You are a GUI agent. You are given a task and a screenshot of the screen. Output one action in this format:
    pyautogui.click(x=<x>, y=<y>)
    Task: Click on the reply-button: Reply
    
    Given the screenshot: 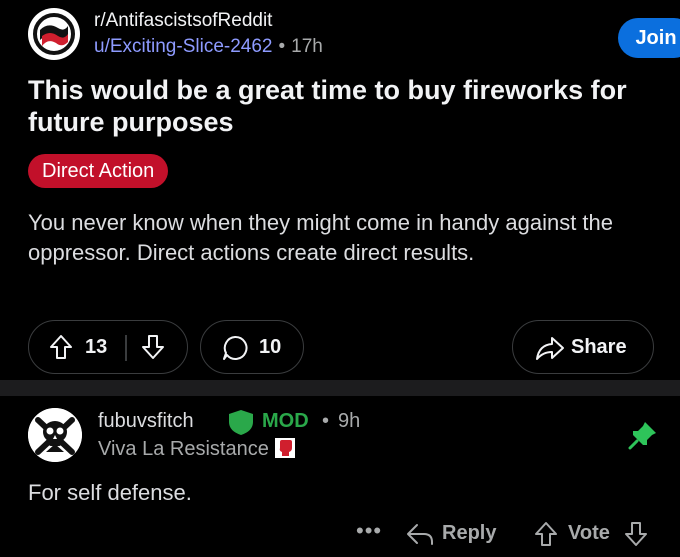 What is the action you would take?
    pyautogui.click(x=469, y=533)
    